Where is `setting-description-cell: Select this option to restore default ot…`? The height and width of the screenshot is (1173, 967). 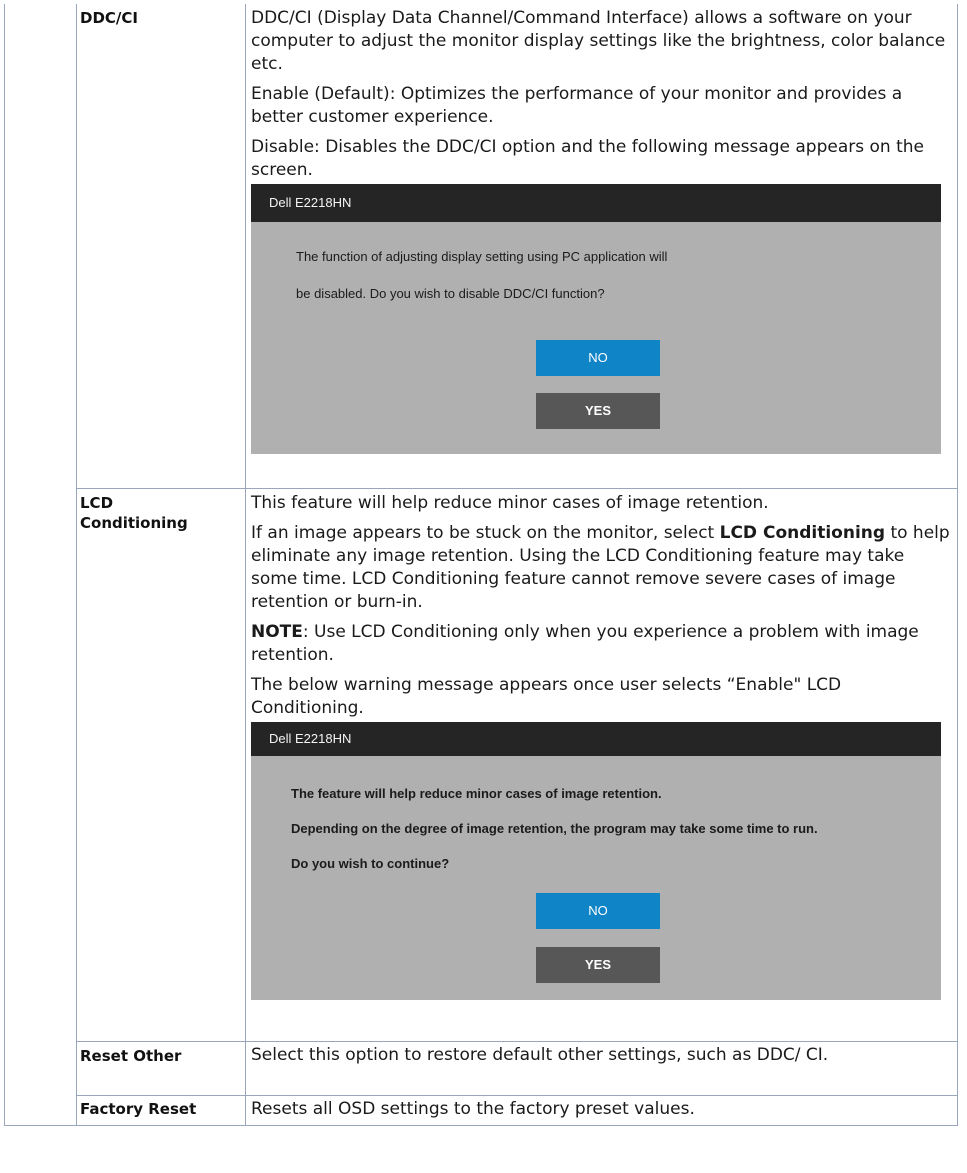 setting-description-cell: Select this option to restore default ot… is located at coordinates (601, 1067).